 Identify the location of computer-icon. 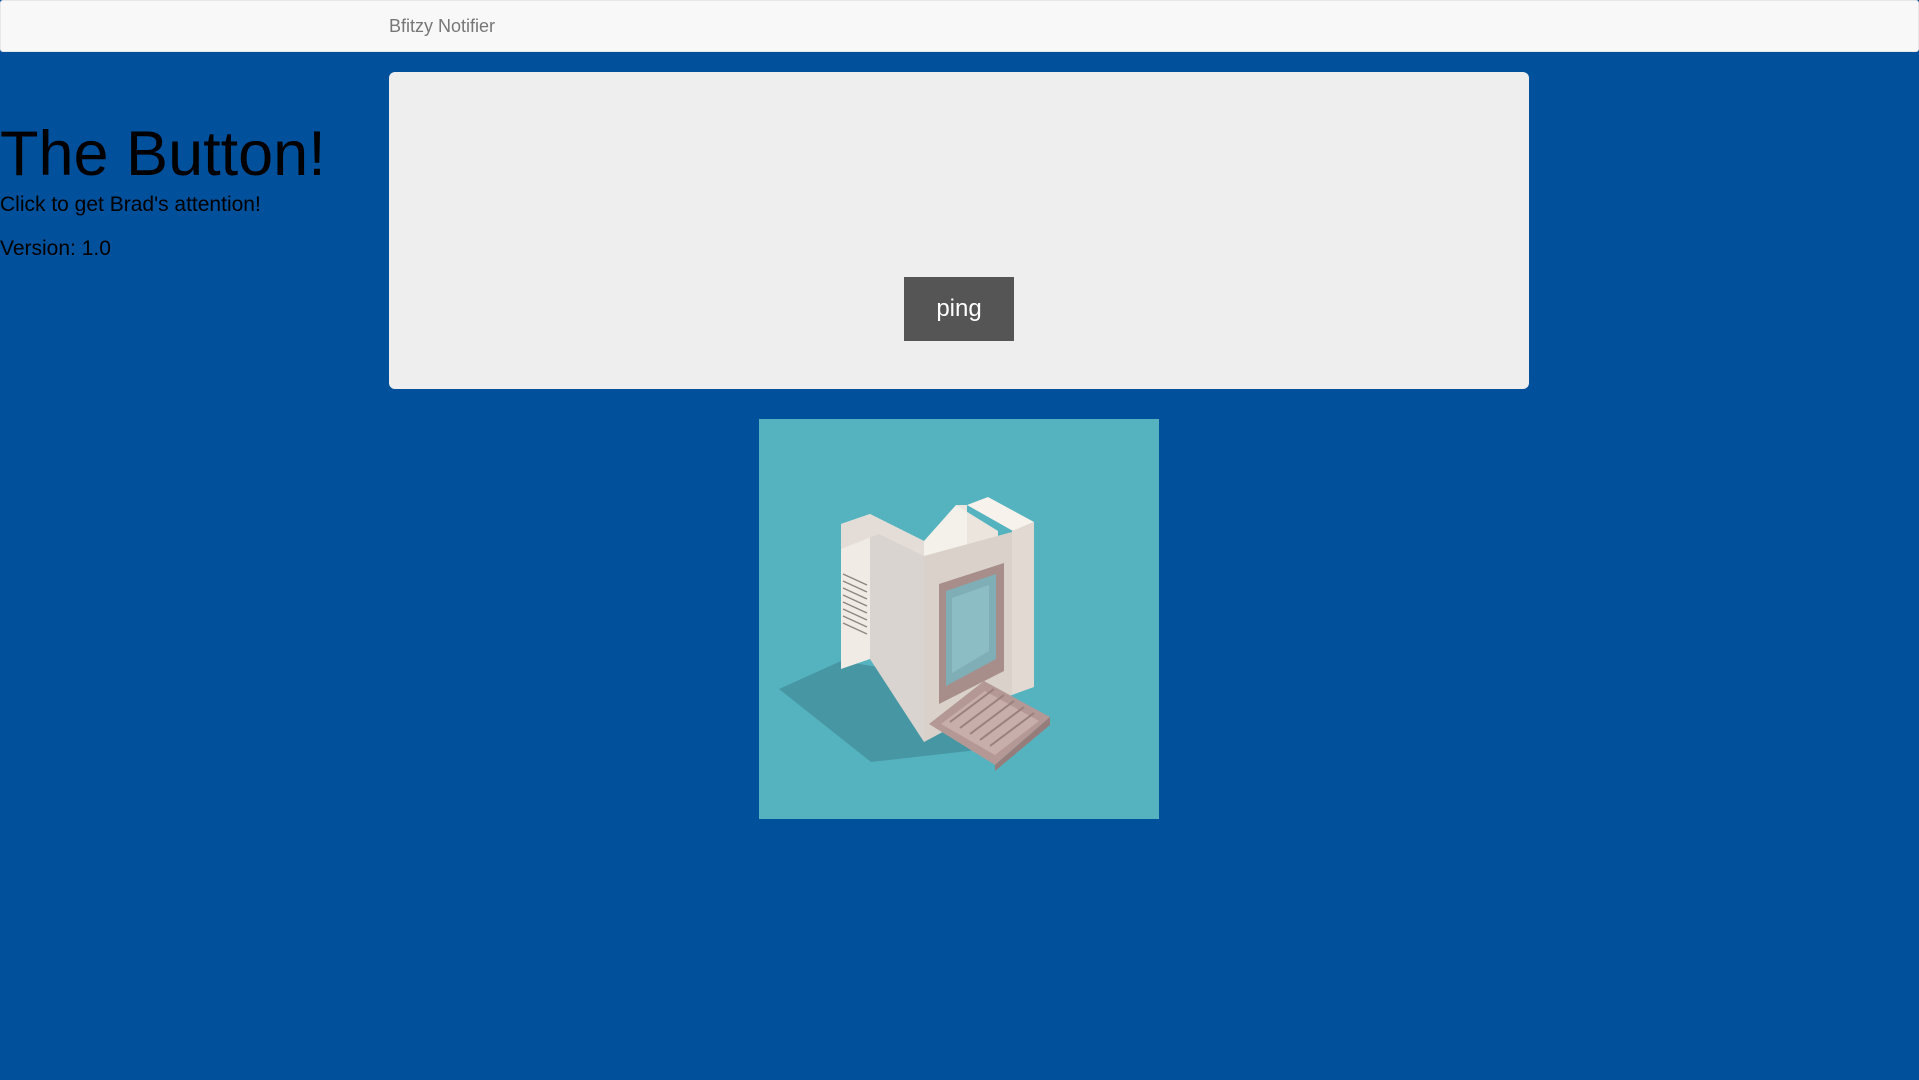
(959, 619).